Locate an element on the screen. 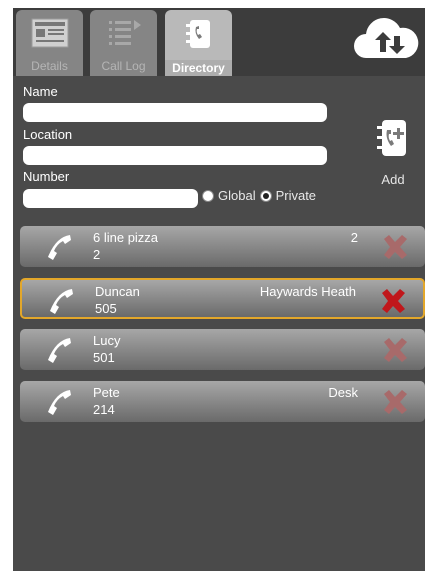 This screenshot has height=571, width=425. contact-location: 2 is located at coordinates (354, 237).